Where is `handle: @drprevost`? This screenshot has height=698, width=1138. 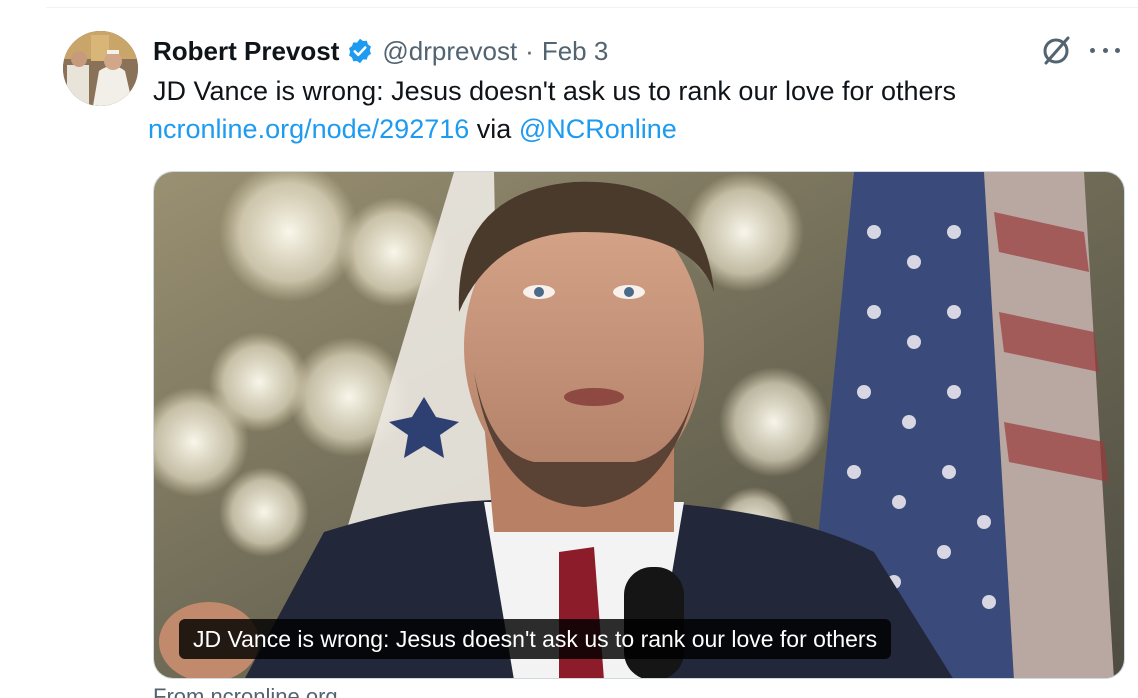
handle: @drprevost is located at coordinates (449, 51).